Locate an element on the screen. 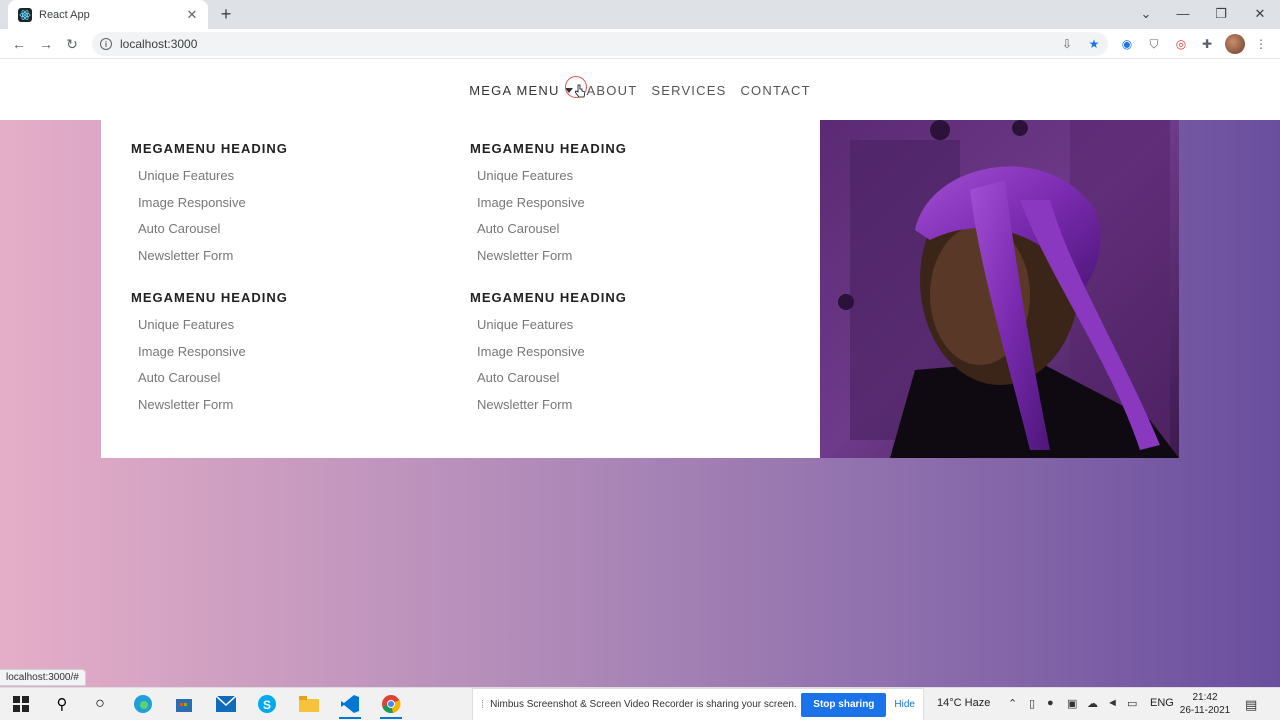 This screenshot has height=720, width=1280. nav-item-contact: CONTACT is located at coordinates (775, 90).